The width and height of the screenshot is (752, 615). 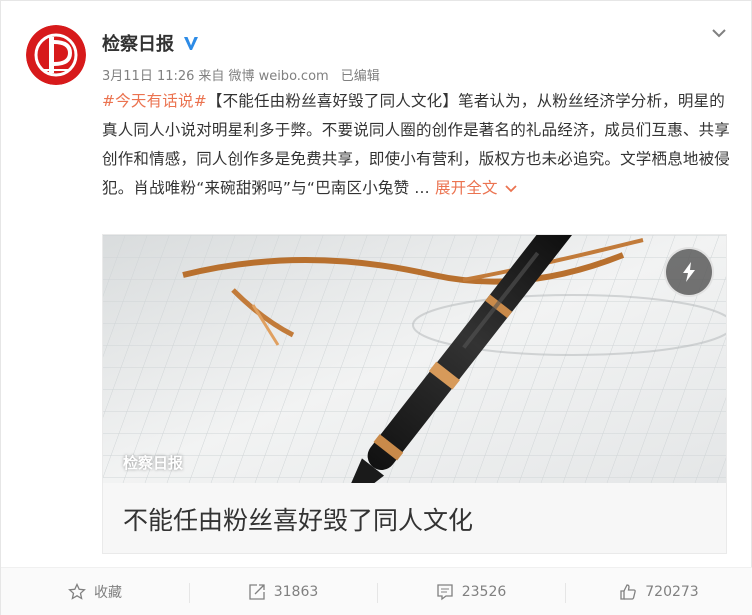 I want to click on procuratorate-logo-icon, so click(x=56, y=55).